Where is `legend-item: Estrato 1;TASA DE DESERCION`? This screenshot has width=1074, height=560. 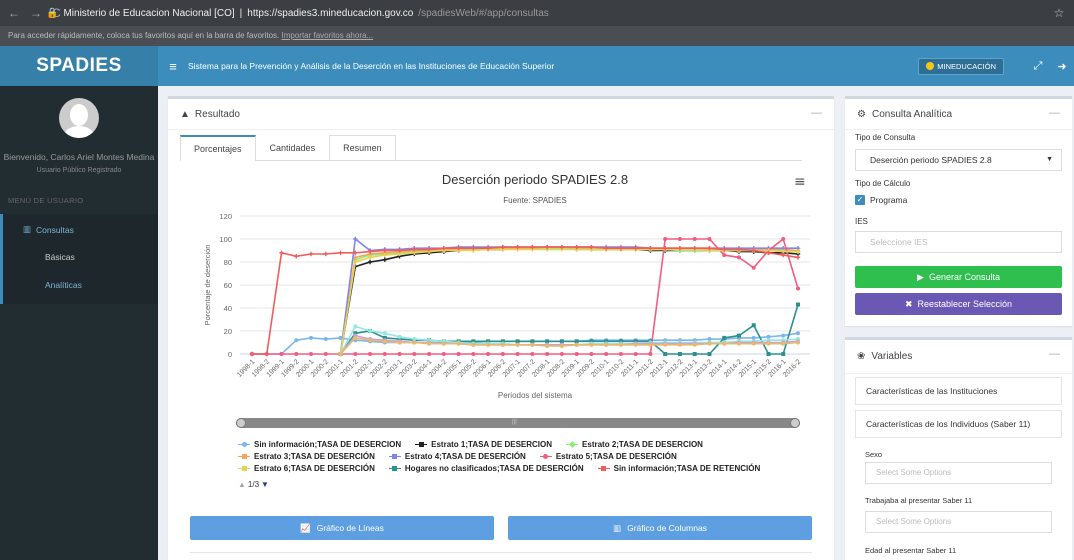 legend-item: Estrato 1;TASA DE DESERCION is located at coordinates (483, 444).